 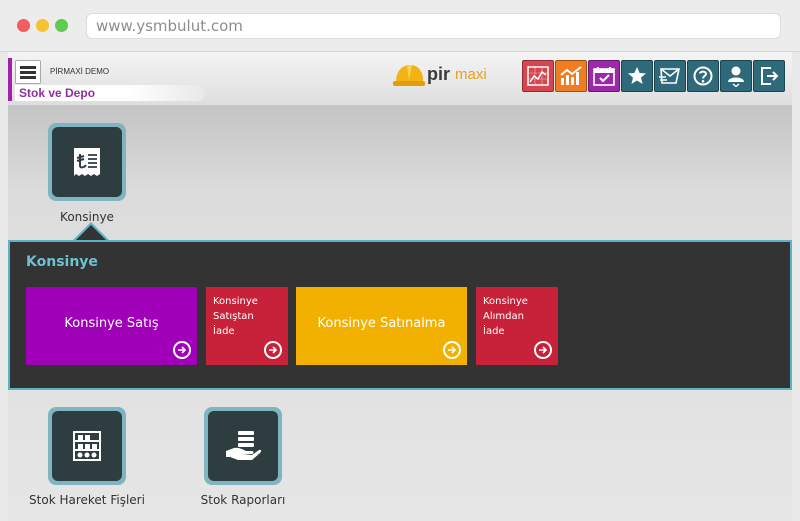 I want to click on calendar-check-icon, so click(x=604, y=76).